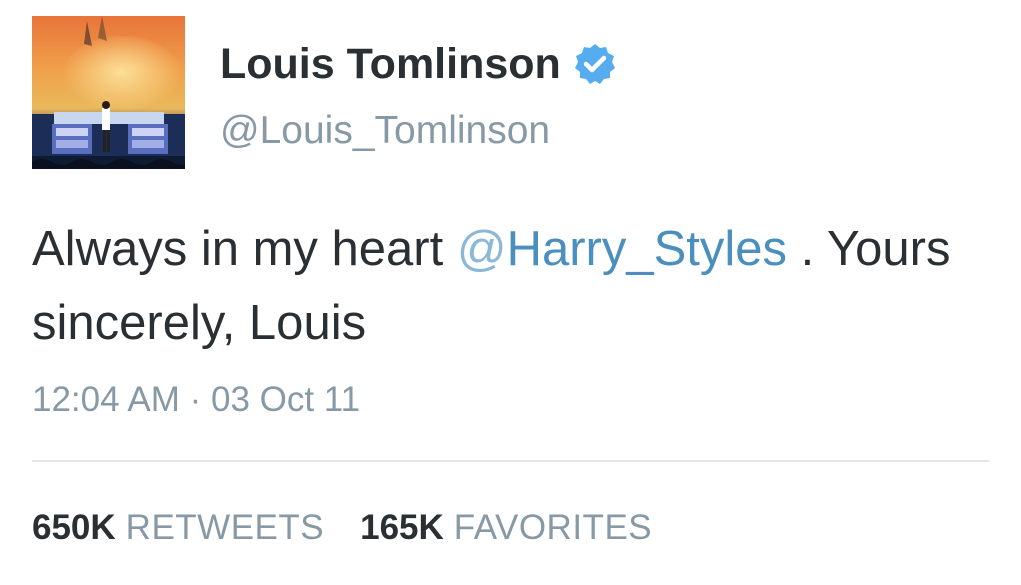  Describe the element at coordinates (402, 527) in the screenshot. I see `favorites-count: 165K` at that location.